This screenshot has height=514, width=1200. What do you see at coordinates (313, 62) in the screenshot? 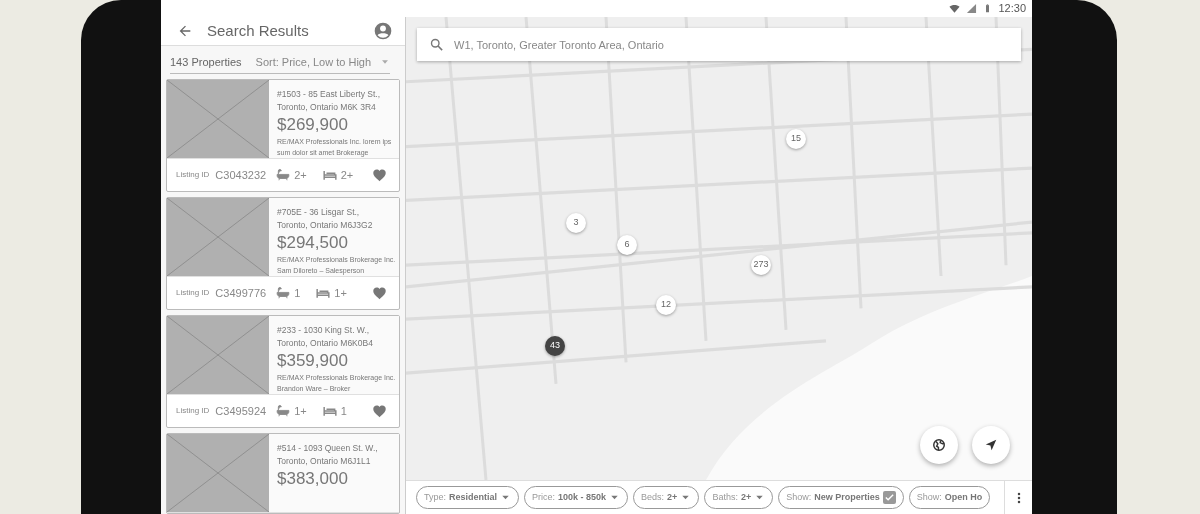
I see `sort-label: Sort: Price, Low to High` at bounding box center [313, 62].